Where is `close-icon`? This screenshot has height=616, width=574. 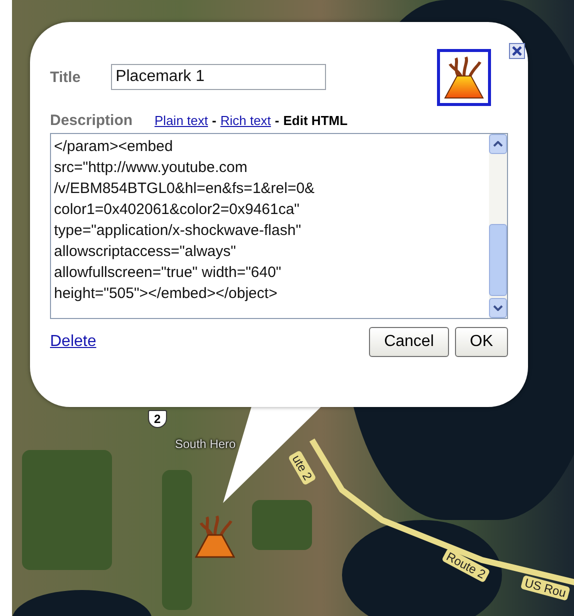 close-icon is located at coordinates (517, 51).